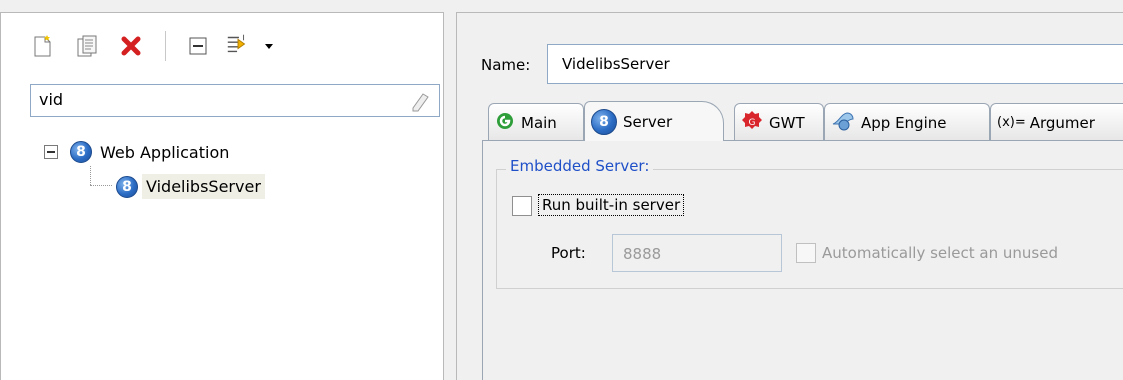 This screenshot has height=380, width=1123. What do you see at coordinates (420, 103) in the screenshot?
I see `clear-filter-icon` at bounding box center [420, 103].